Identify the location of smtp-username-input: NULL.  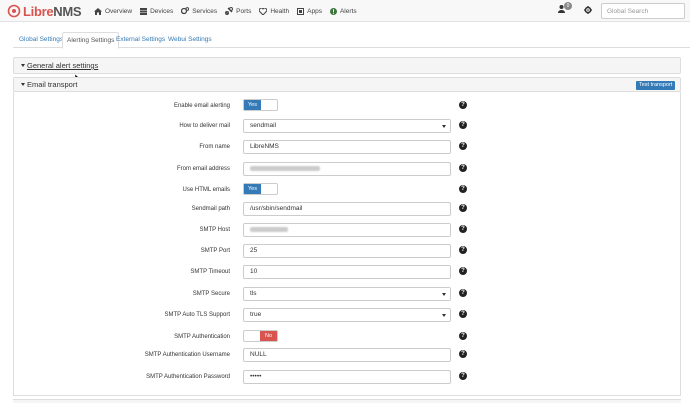
(347, 355).